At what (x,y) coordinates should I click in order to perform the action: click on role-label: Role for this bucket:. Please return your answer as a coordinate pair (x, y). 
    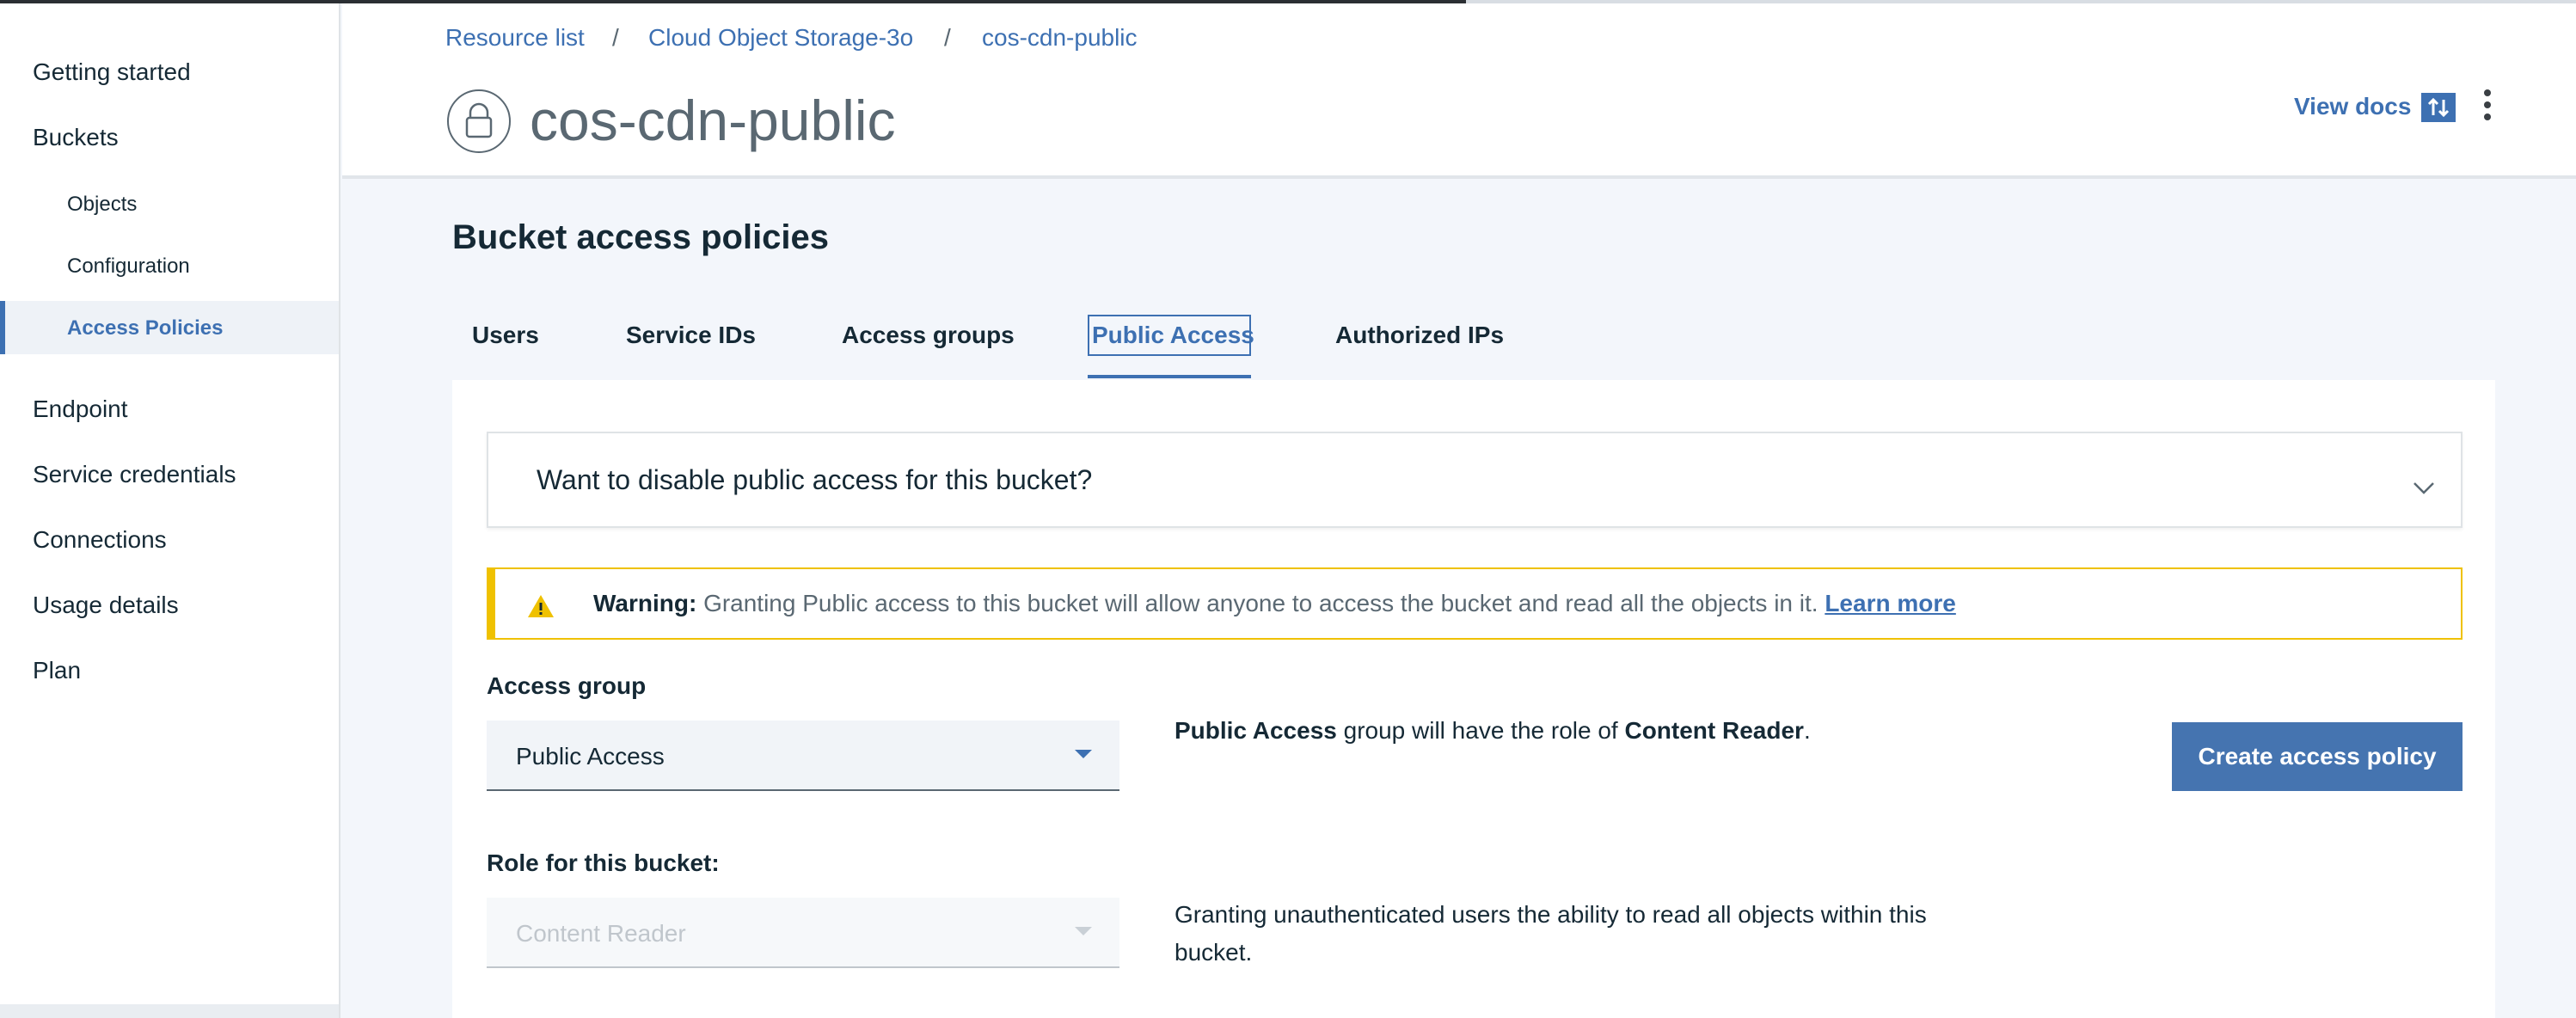
    Looking at the image, I should click on (604, 862).